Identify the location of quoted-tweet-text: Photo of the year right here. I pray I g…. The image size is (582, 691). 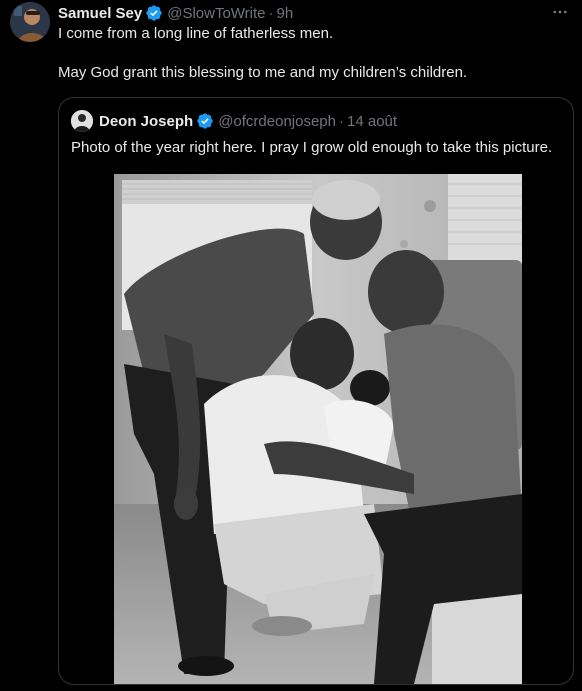
(312, 147).